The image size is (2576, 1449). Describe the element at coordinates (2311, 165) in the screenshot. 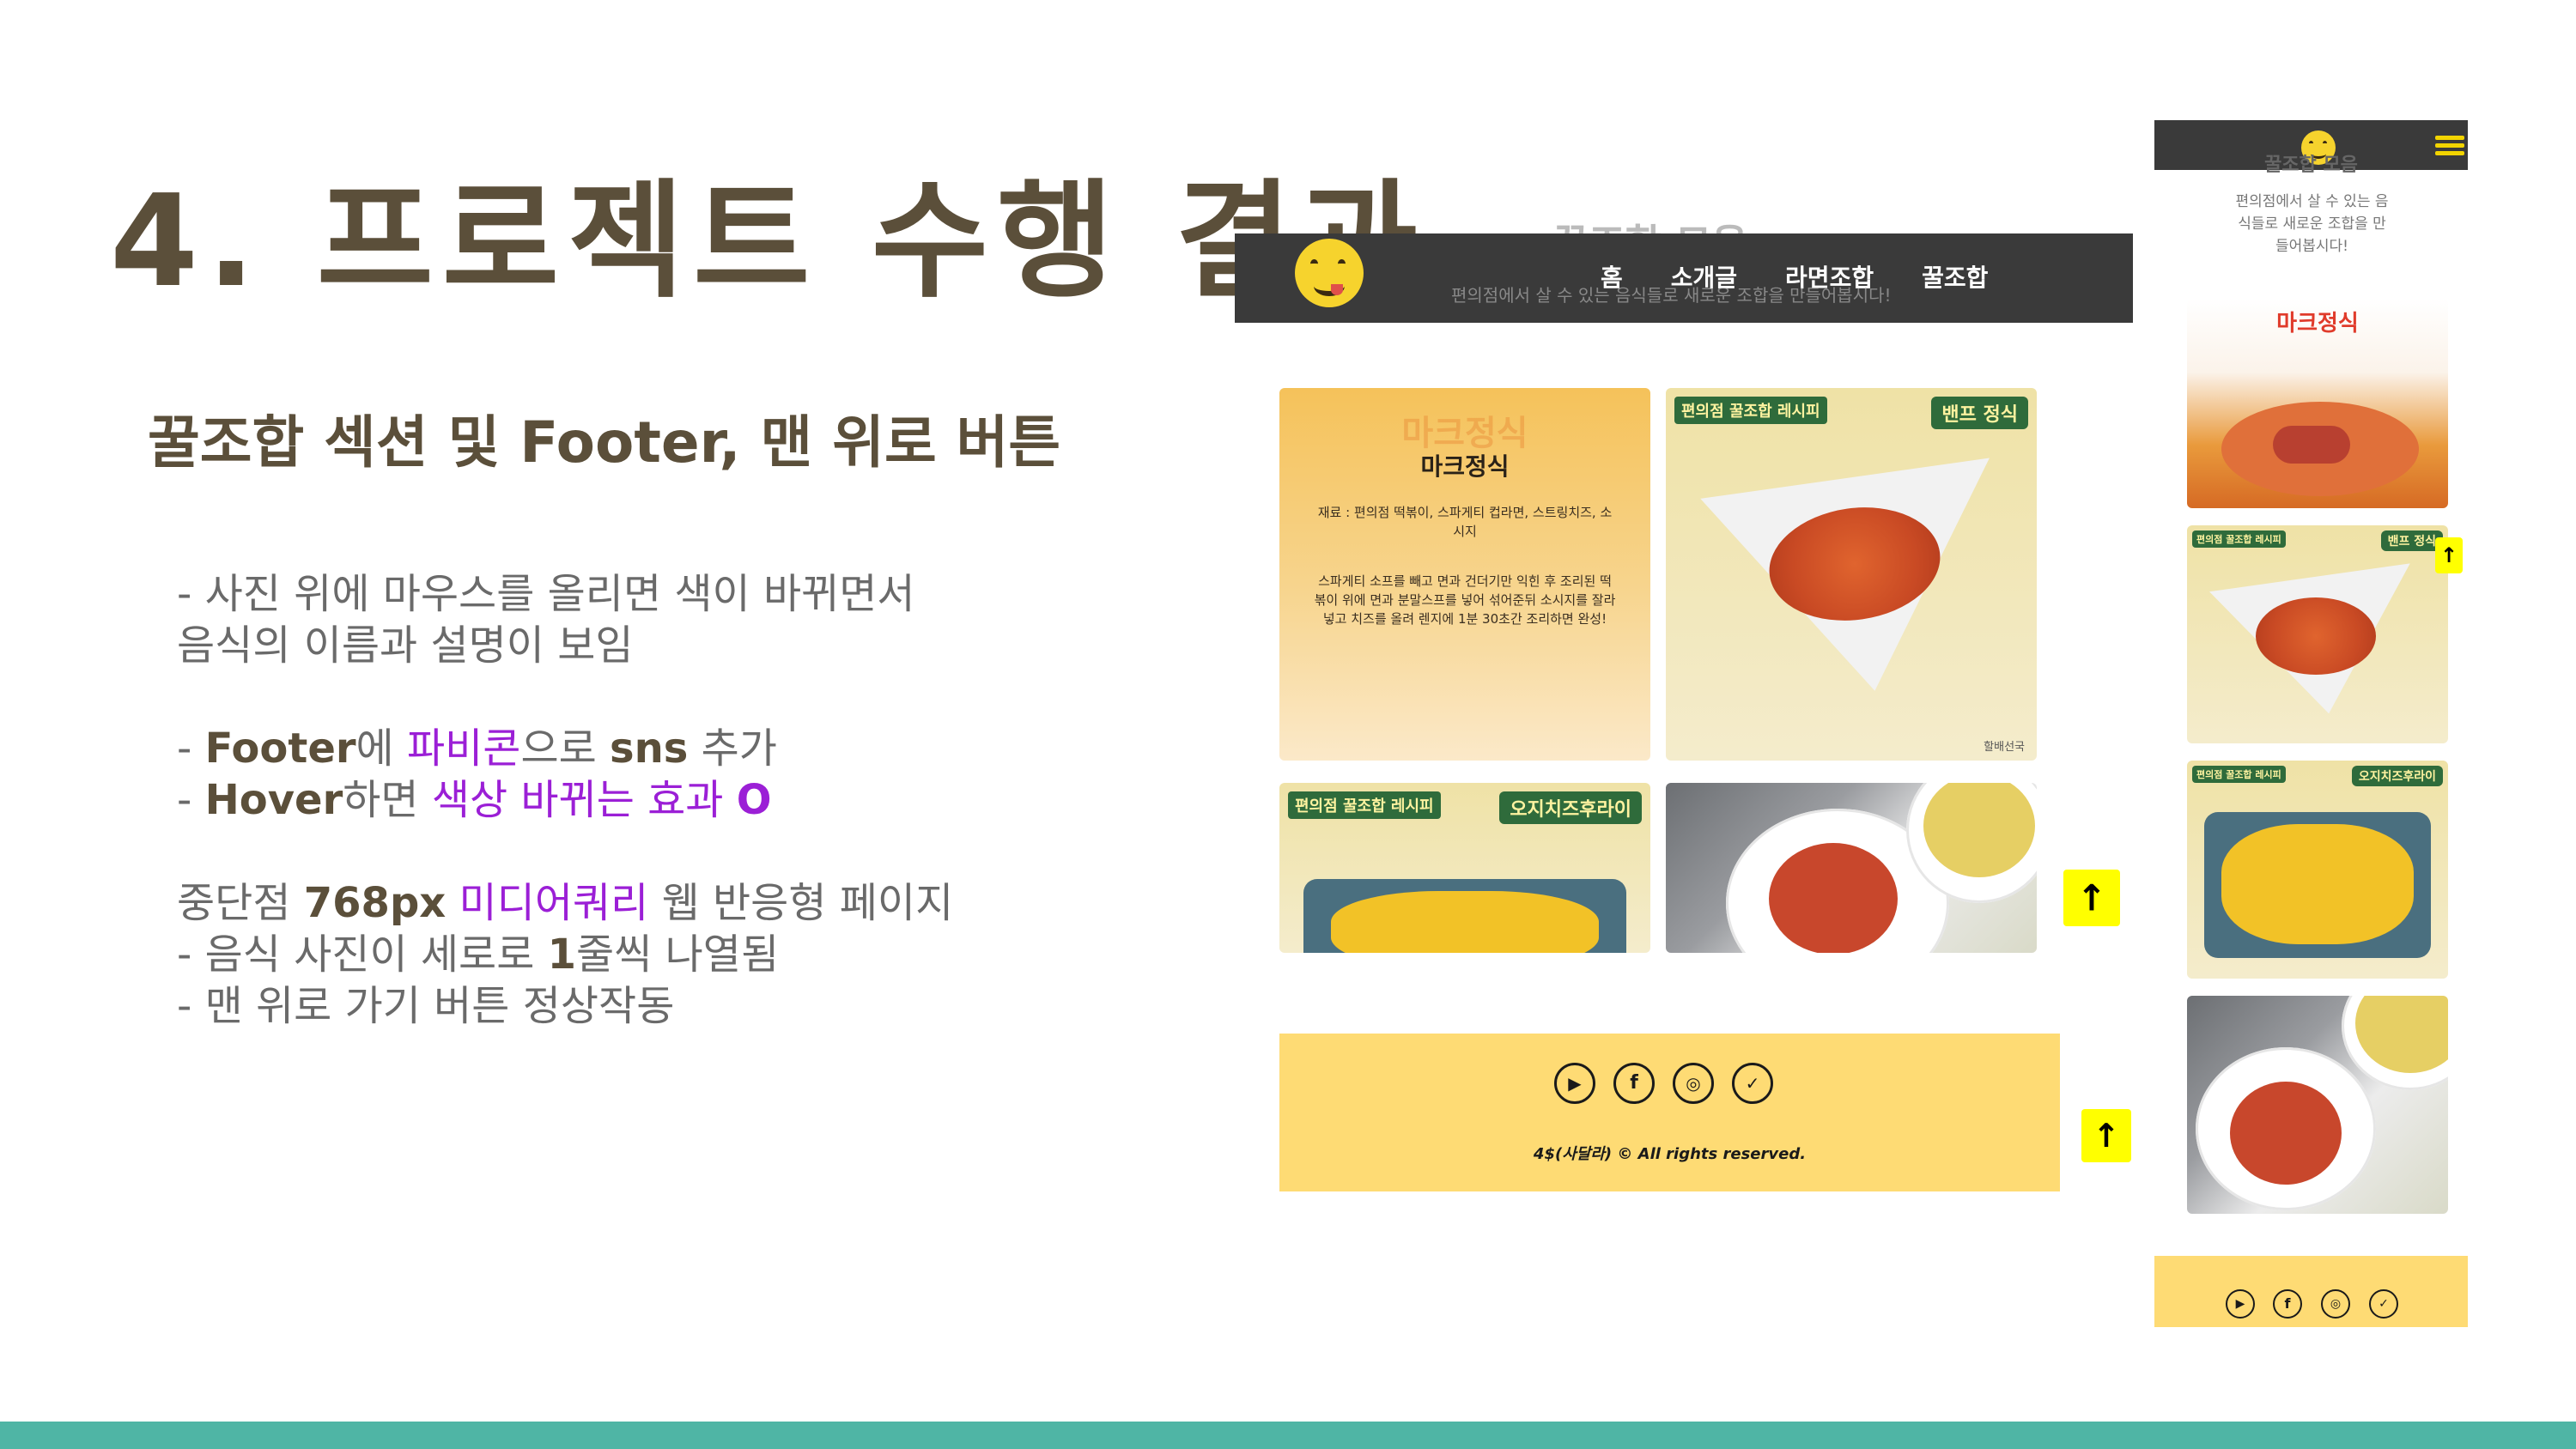

I see `mobile-ghost-title: 꿀조합 모음` at that location.